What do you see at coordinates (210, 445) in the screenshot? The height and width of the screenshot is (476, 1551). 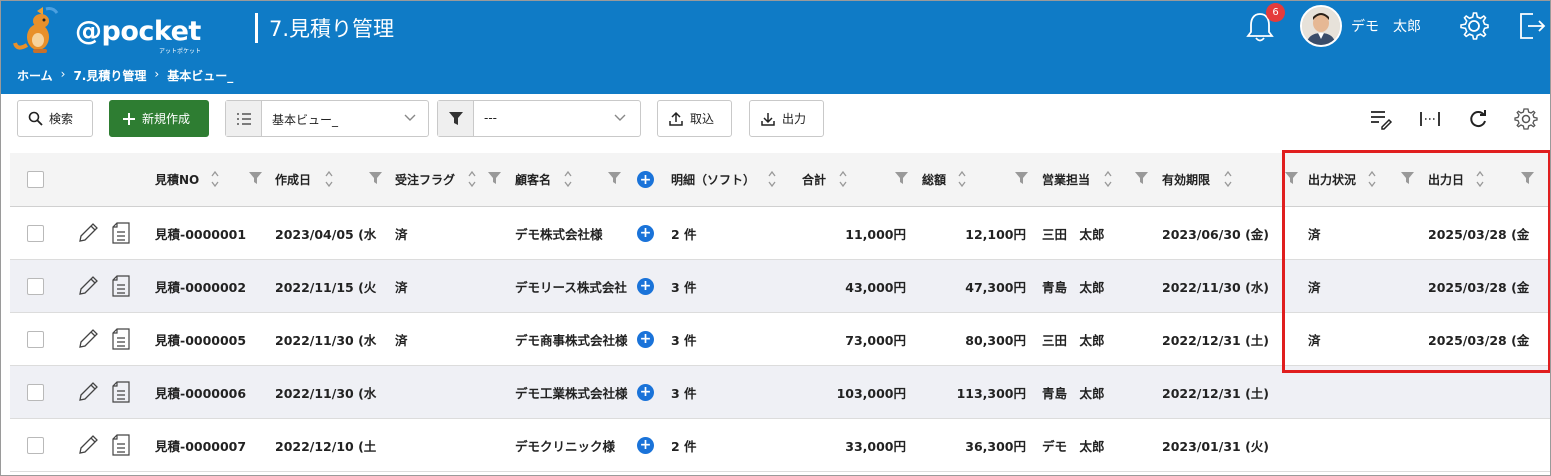 I see `estimate-no: 見積-0000007` at bounding box center [210, 445].